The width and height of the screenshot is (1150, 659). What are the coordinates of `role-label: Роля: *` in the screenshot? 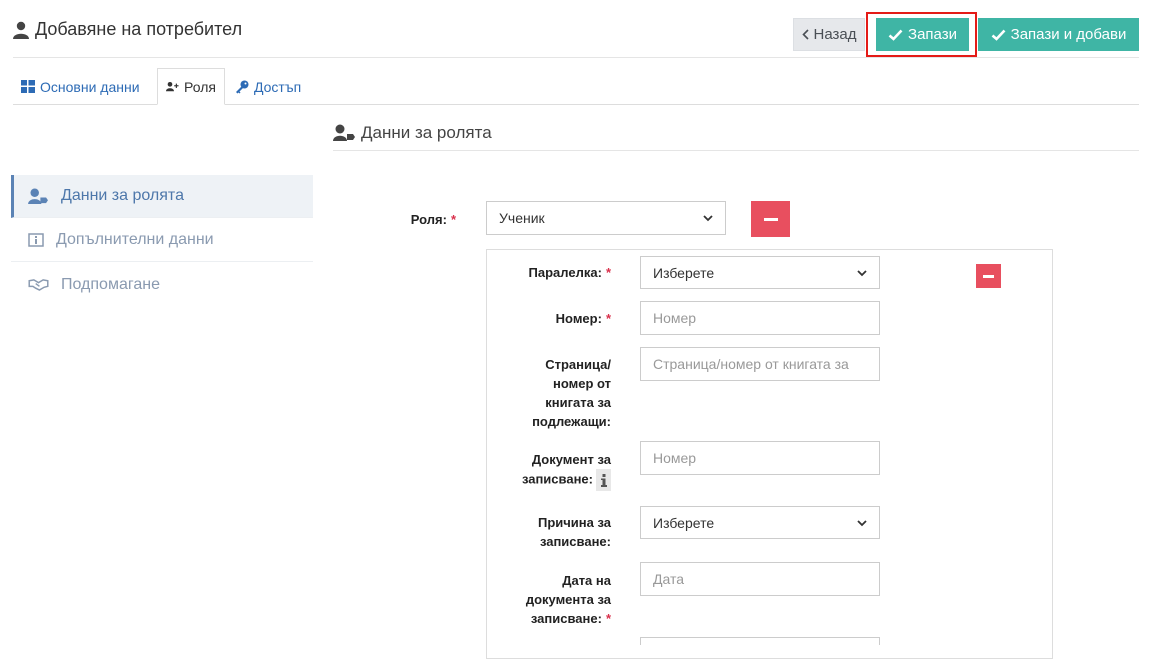 It's located at (418, 219).